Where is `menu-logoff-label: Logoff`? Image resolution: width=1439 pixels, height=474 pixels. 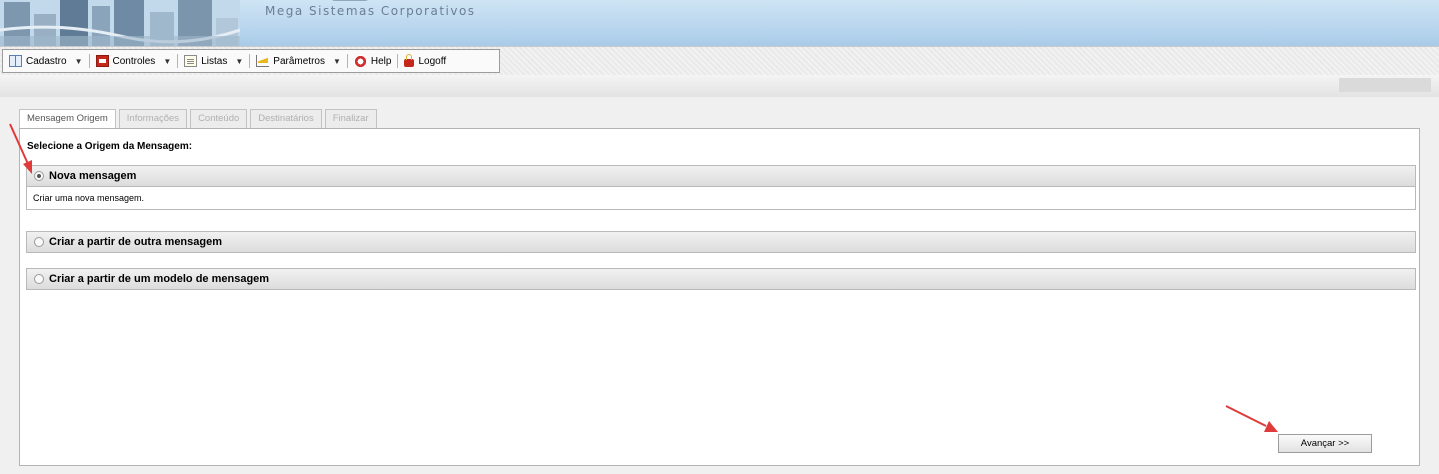 menu-logoff-label: Logoff is located at coordinates (432, 61).